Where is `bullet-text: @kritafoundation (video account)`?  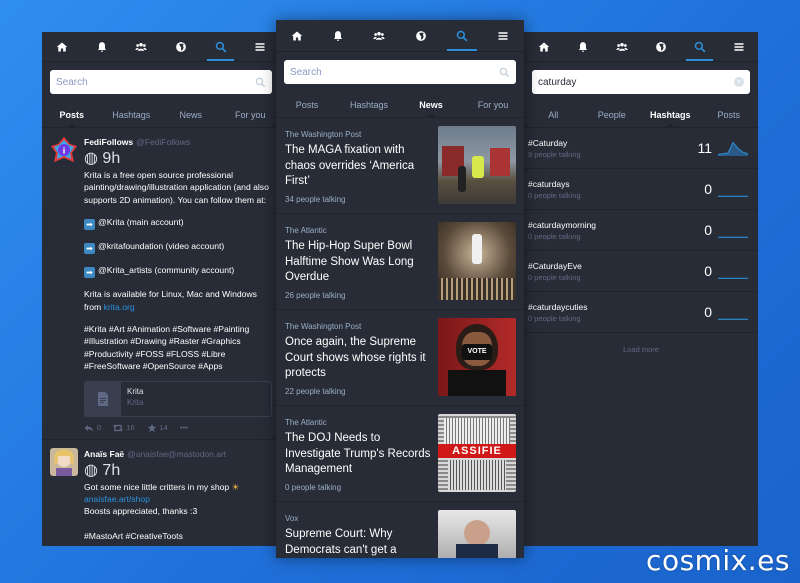
bullet-text: @kritafoundation (video account) is located at coordinates (161, 246).